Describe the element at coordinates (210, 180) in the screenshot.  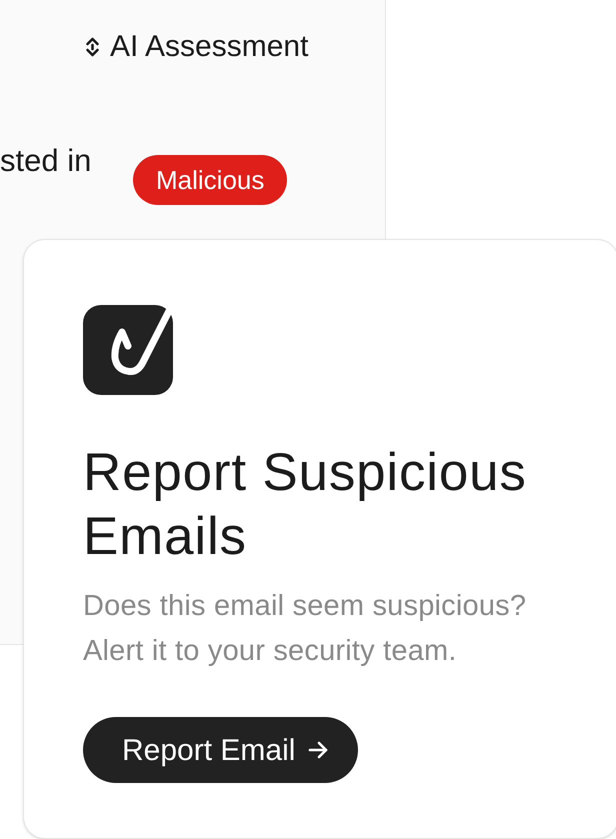
I see `verdict-badge: Malicious` at that location.